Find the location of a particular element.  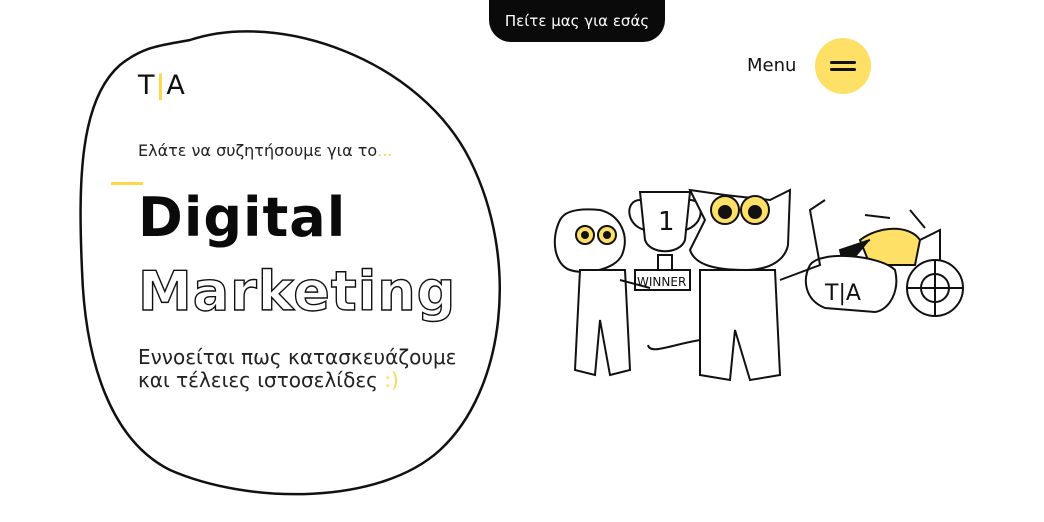

trophy-illustration: 1 WINNER is located at coordinates (665, 241).